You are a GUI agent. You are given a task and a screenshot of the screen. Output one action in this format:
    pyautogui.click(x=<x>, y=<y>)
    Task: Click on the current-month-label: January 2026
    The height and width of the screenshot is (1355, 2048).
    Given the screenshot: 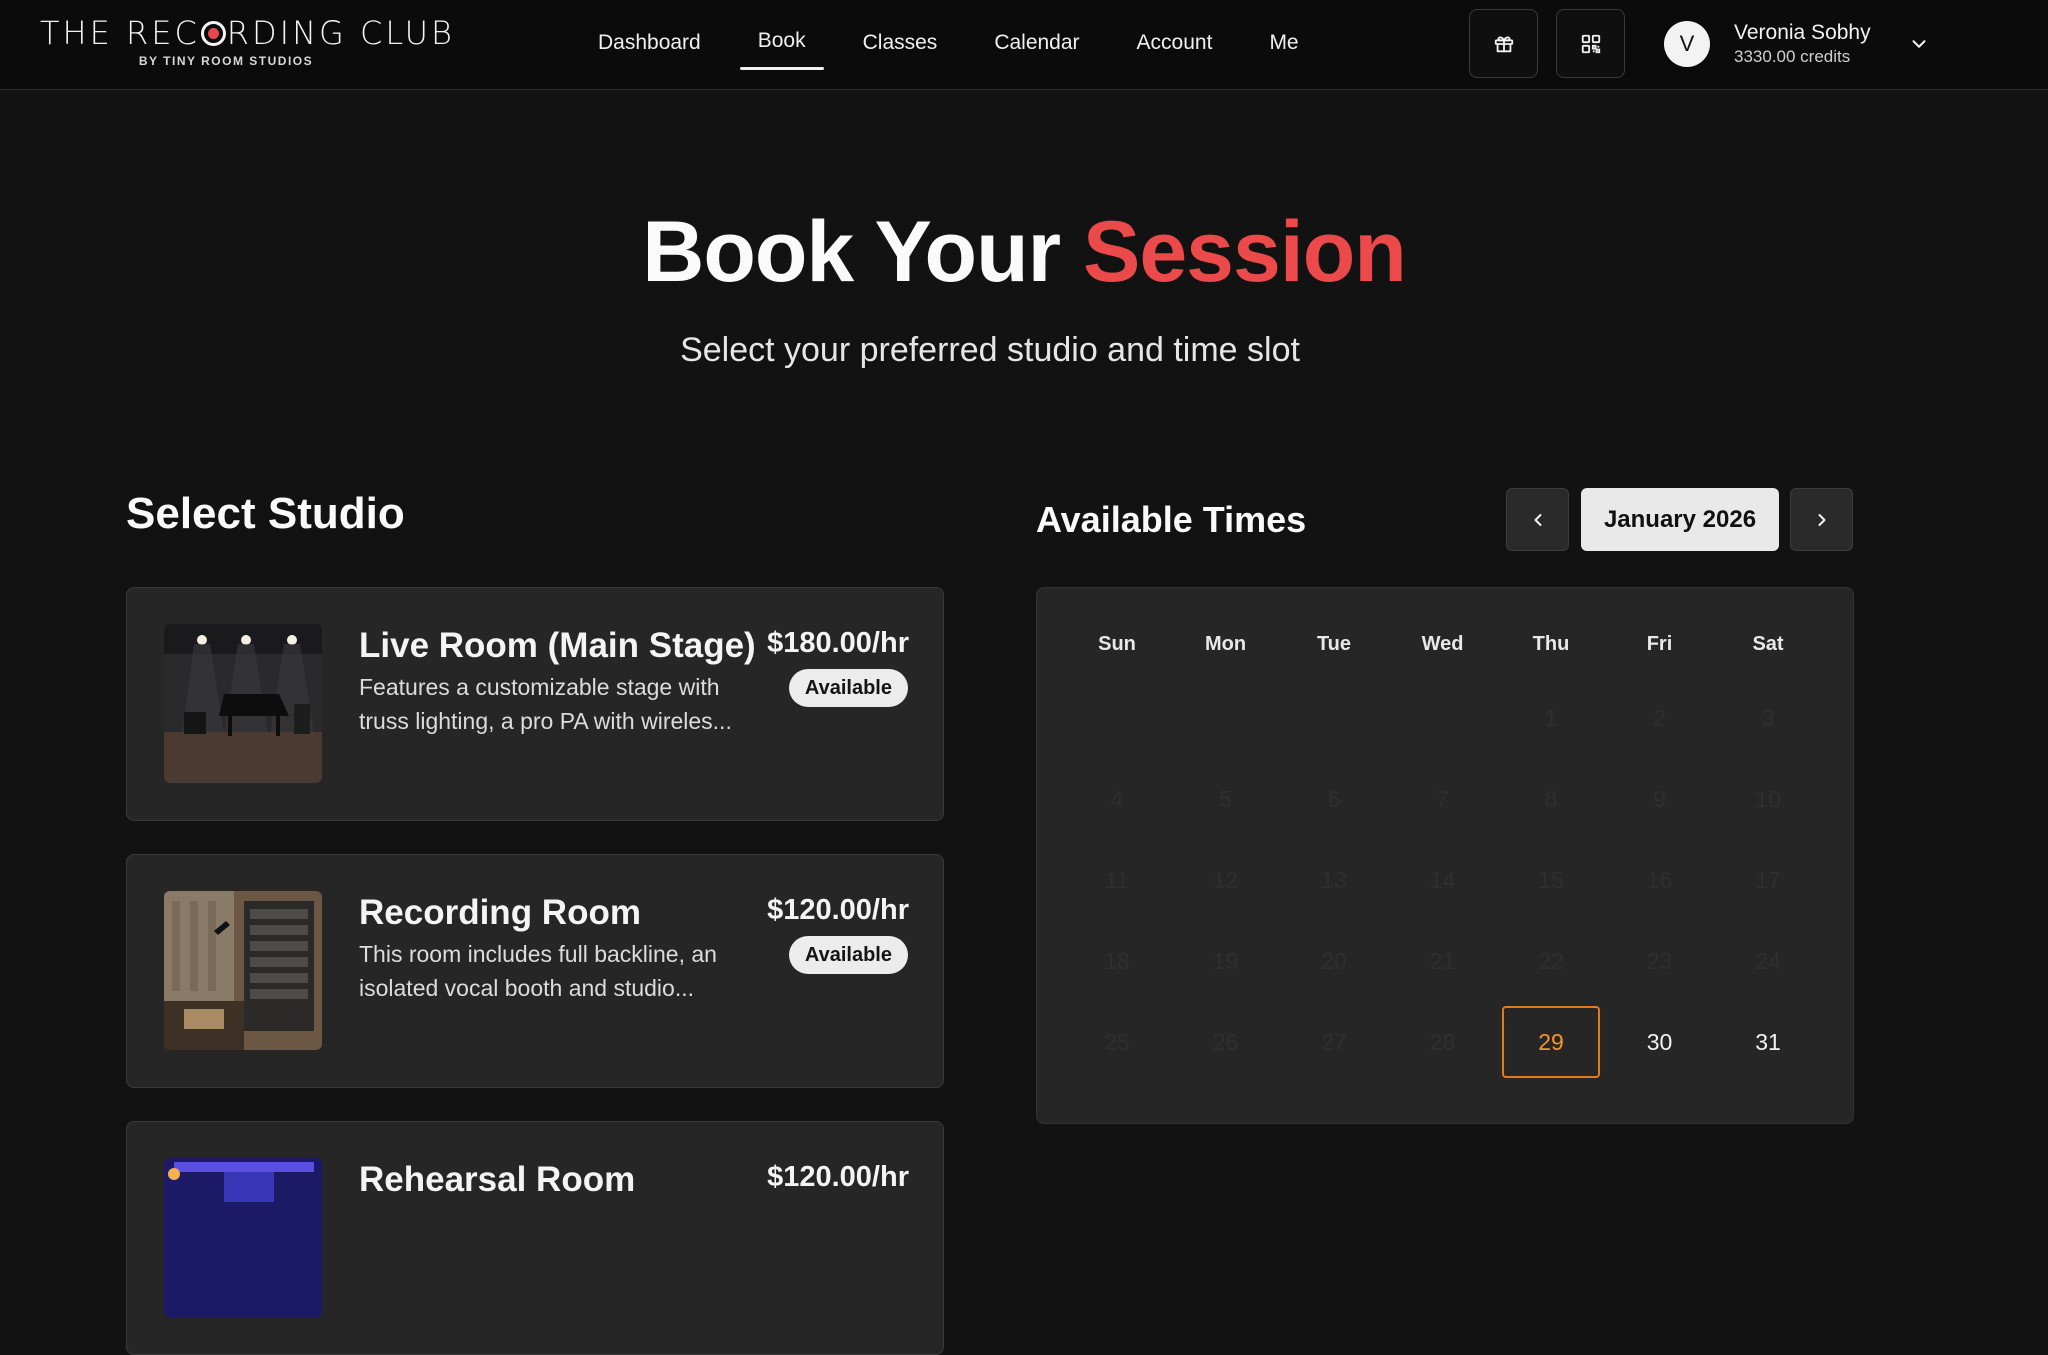 What is the action you would take?
    pyautogui.click(x=1680, y=519)
    